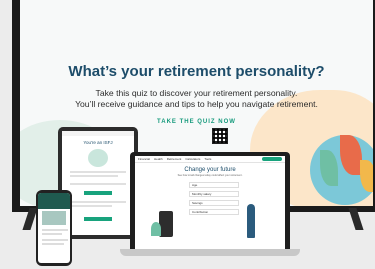  I want to click on person-illustration, so click(251, 221).